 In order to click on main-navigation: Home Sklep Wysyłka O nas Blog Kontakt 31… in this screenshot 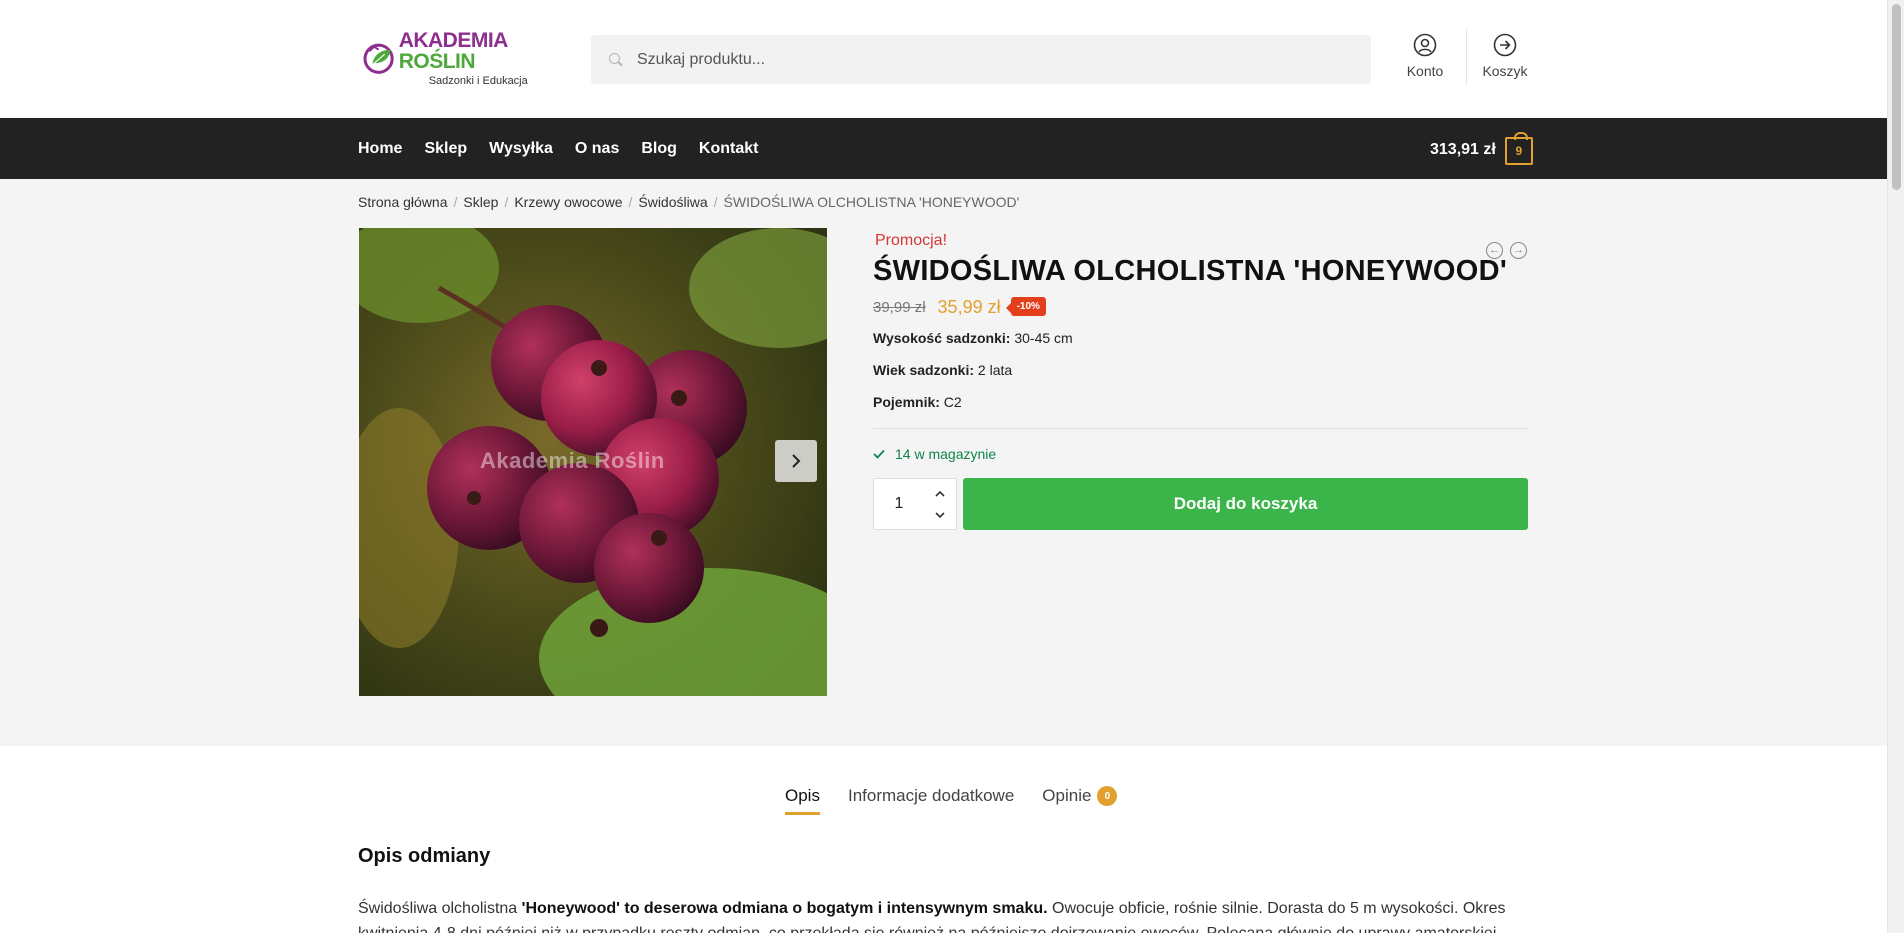, I will do `click(943, 148)`.